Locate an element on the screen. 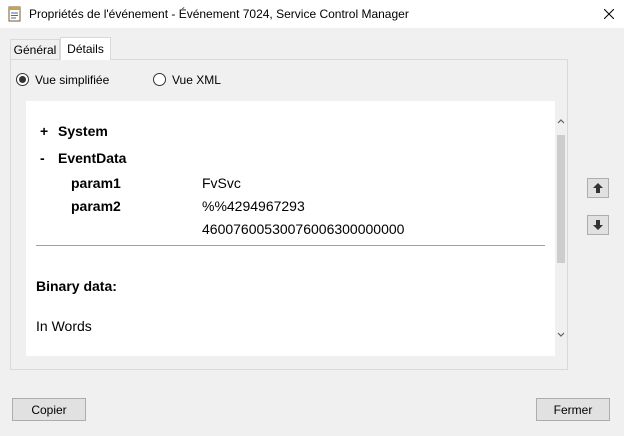 Image resolution: width=624 pixels, height=436 pixels. tab-general: Général is located at coordinates (35, 49).